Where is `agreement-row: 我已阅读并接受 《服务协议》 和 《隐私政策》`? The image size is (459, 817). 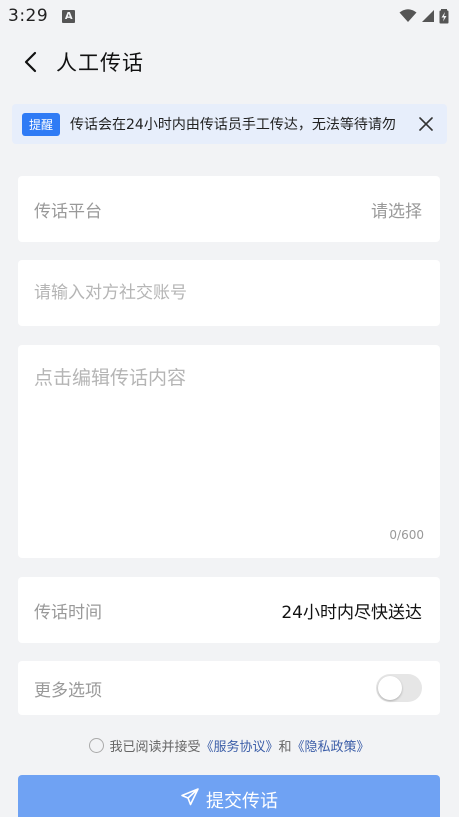 agreement-row: 我已阅读并接受 《服务协议》 和 《隐私政策》 is located at coordinates (229, 745).